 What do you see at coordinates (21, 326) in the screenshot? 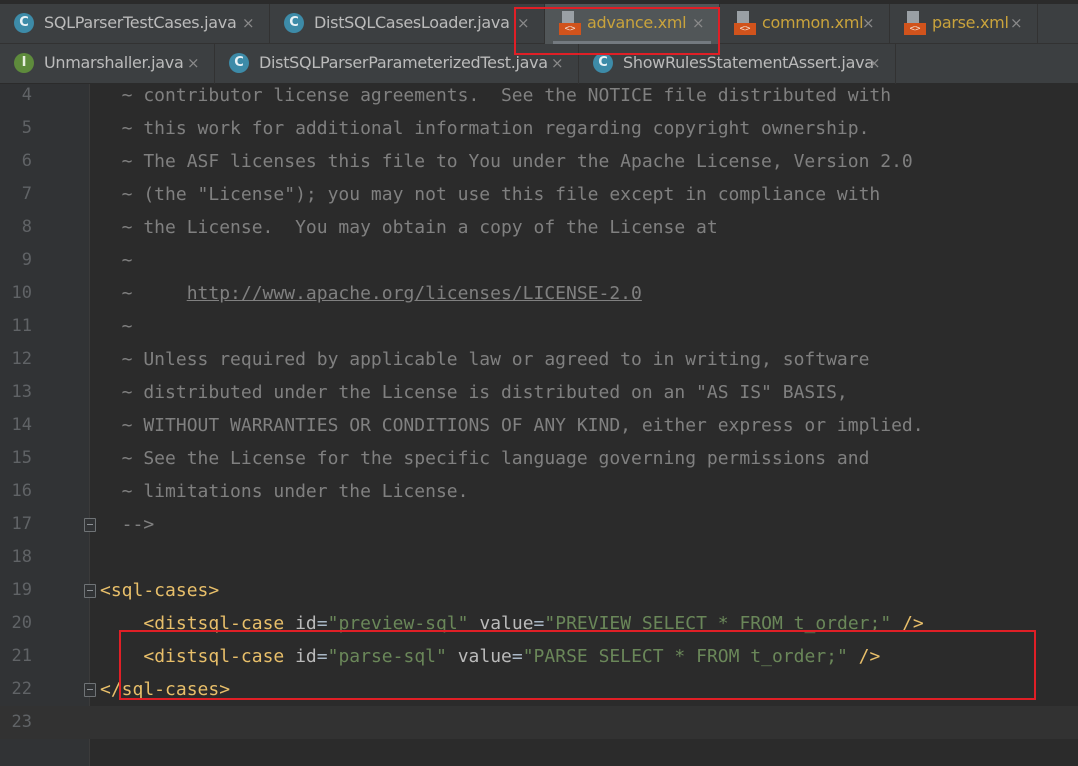
I see `line-number: 11` at bounding box center [21, 326].